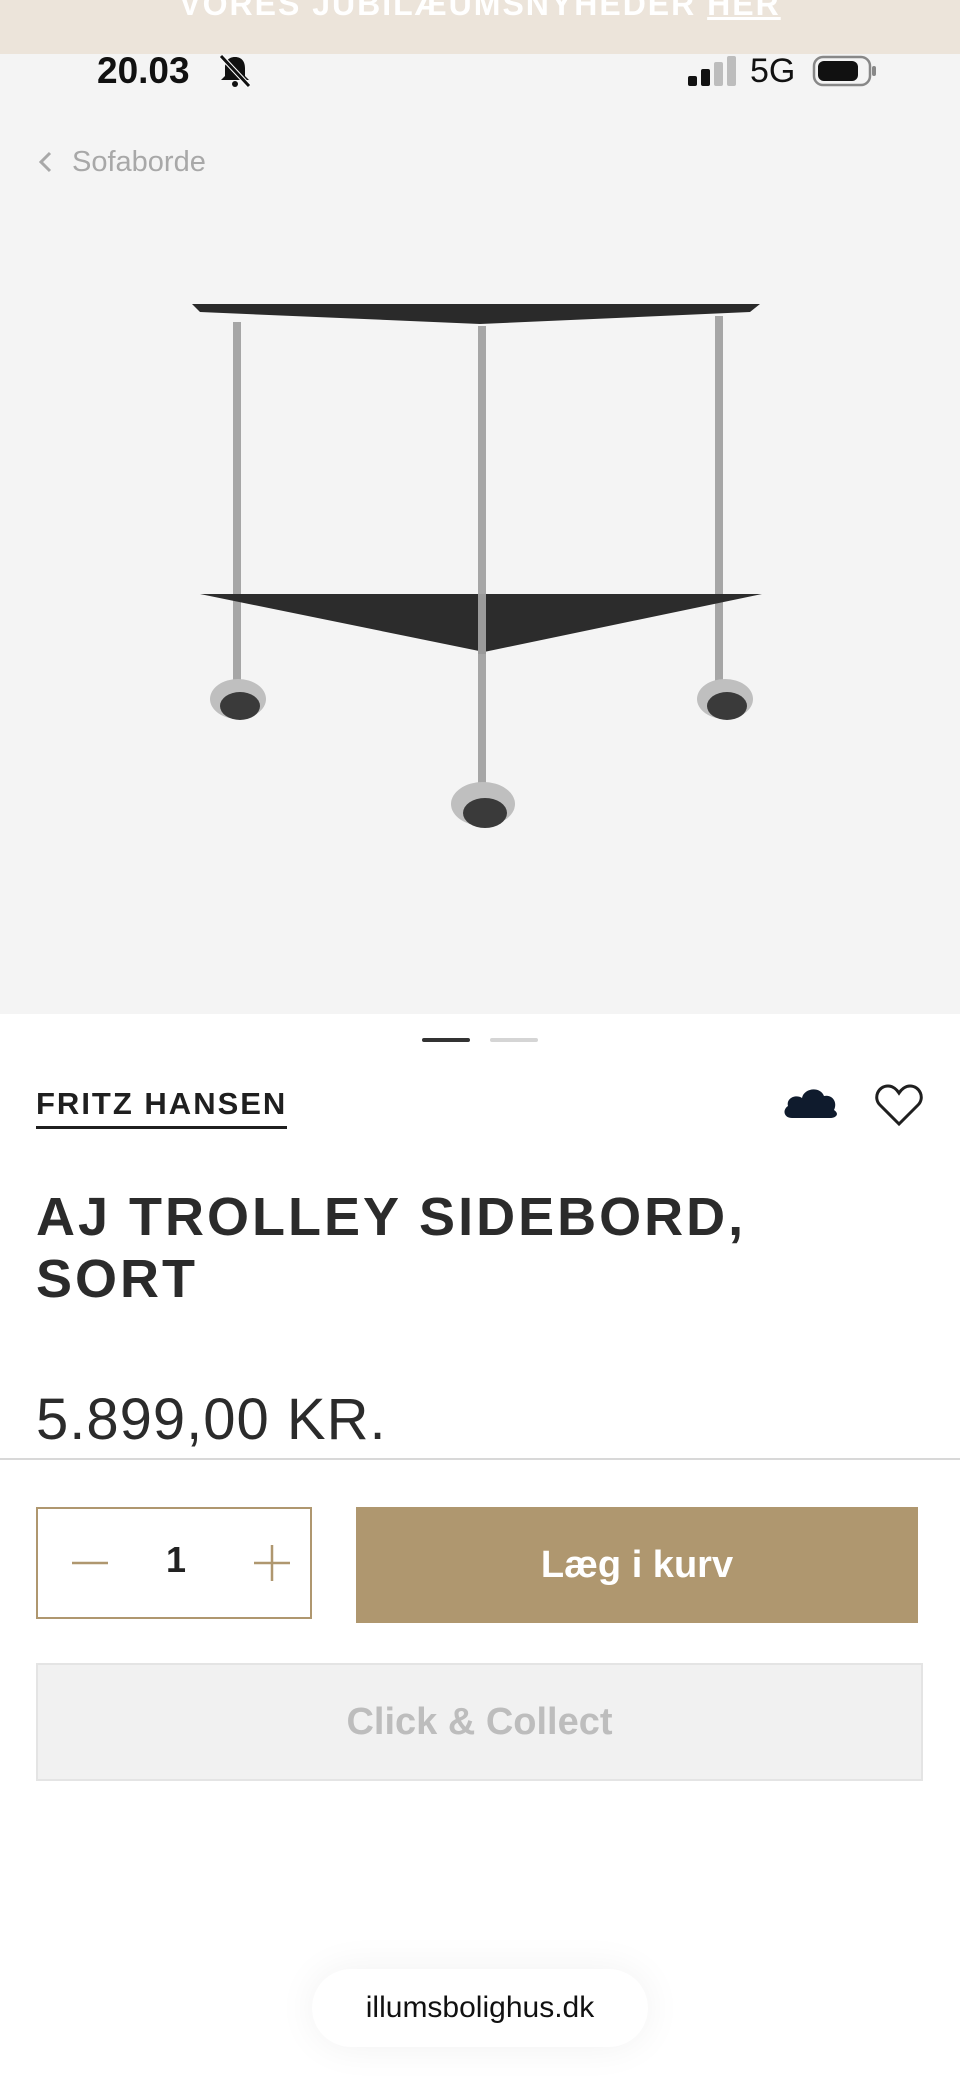 This screenshot has width=960, height=2081. Describe the element at coordinates (139, 161) in the screenshot. I see `breadcrumb-label: Sofaborde` at that location.